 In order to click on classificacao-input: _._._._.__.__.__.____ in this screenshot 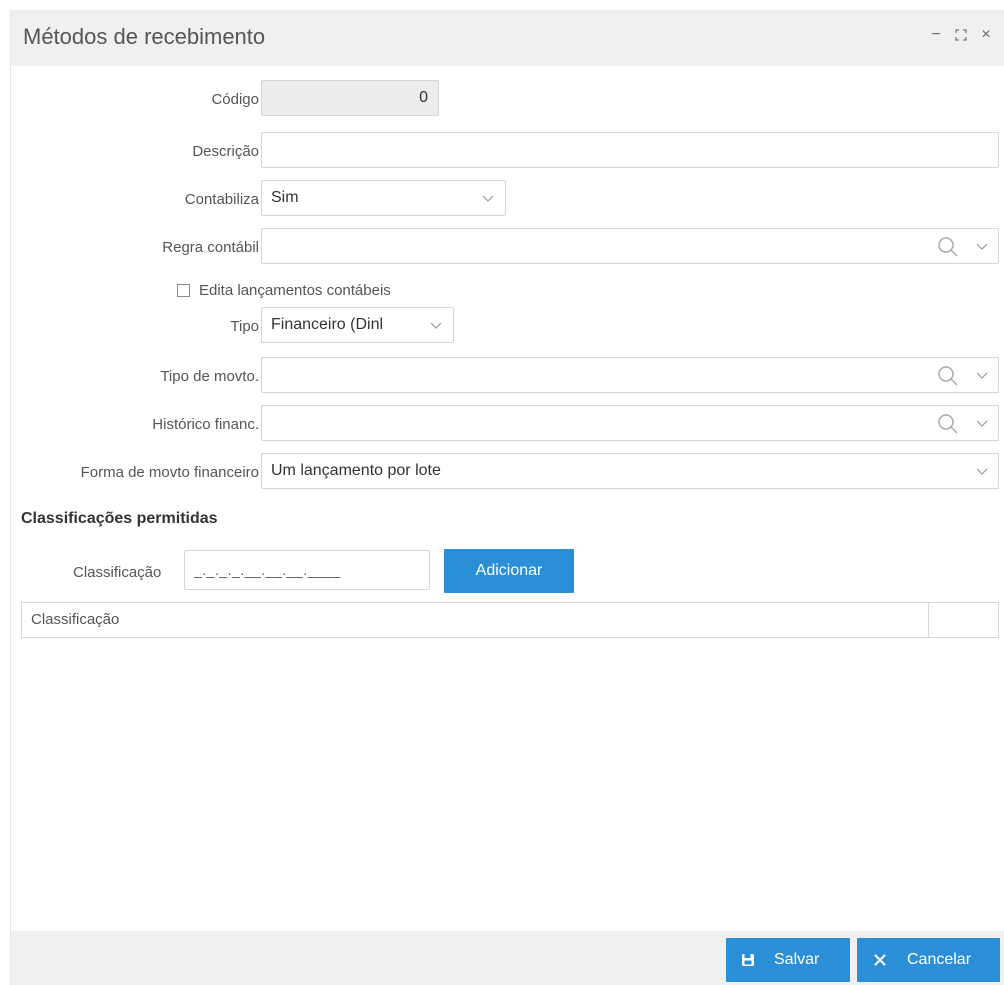, I will do `click(307, 570)`.